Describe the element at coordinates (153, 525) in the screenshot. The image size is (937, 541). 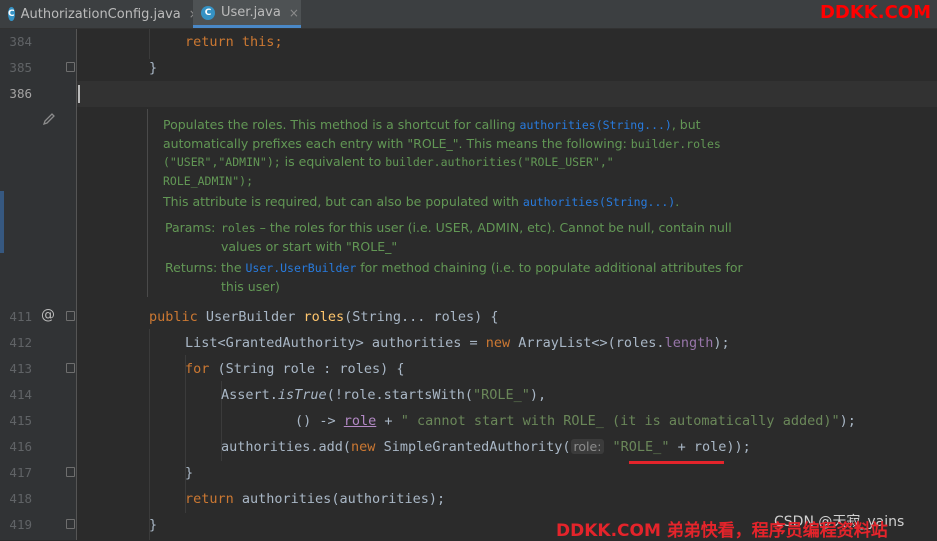
I see `code-line-419: }` at that location.